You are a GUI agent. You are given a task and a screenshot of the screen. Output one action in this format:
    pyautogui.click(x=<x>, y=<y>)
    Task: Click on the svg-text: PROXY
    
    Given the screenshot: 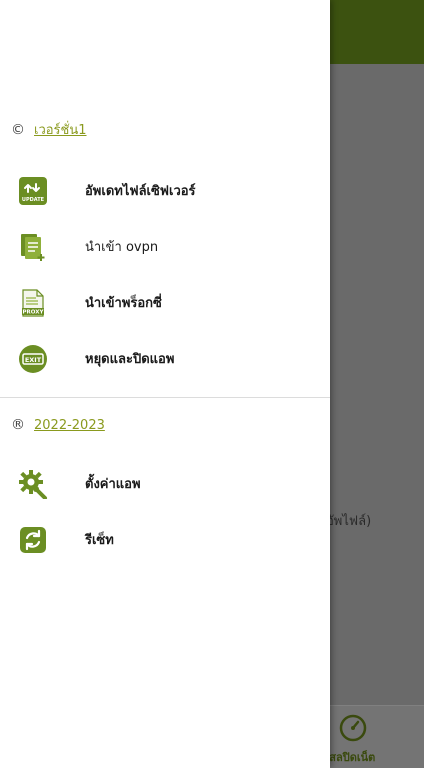 What is the action you would take?
    pyautogui.click(x=34, y=313)
    